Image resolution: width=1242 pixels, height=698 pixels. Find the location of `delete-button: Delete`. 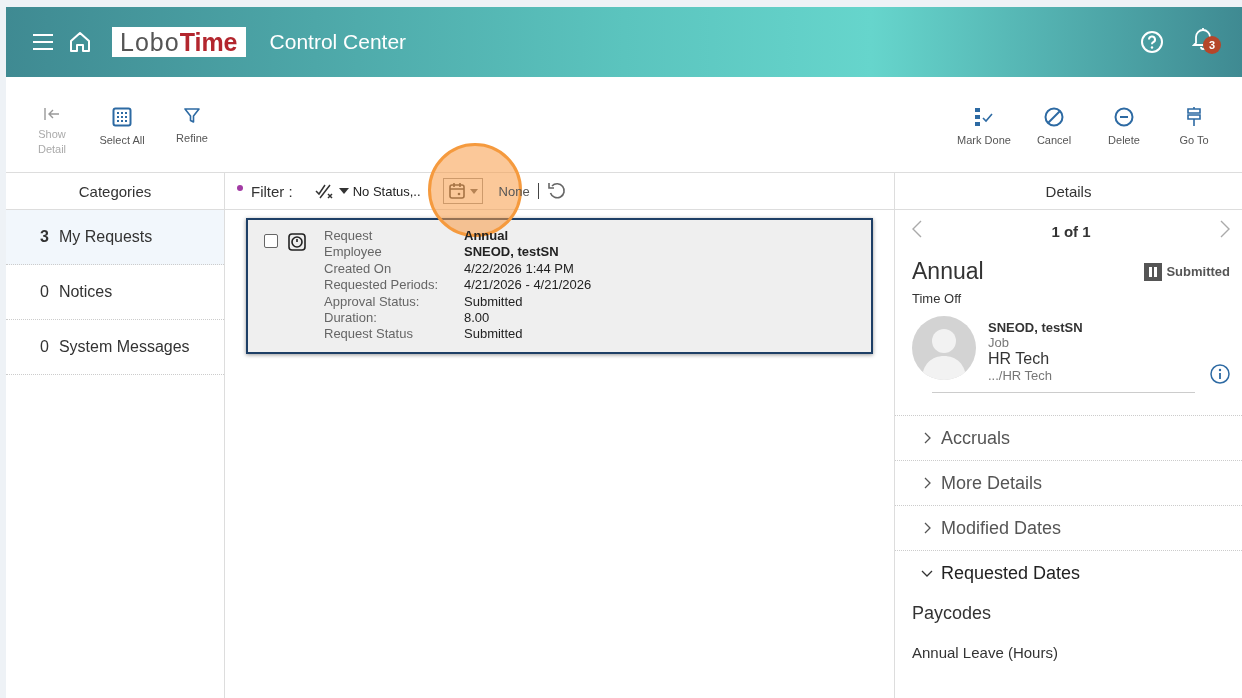

delete-button: Delete is located at coordinates (1124, 139).